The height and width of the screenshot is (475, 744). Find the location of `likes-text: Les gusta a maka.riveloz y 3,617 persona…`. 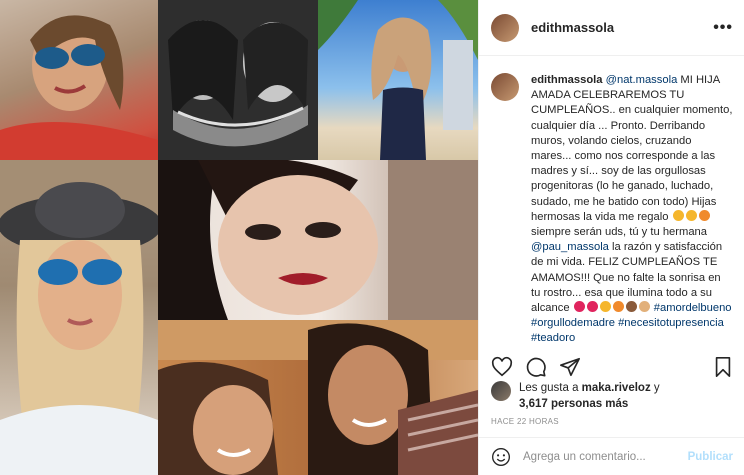

likes-text: Les gusta a maka.riveloz y 3,617 persona… is located at coordinates (589, 396).